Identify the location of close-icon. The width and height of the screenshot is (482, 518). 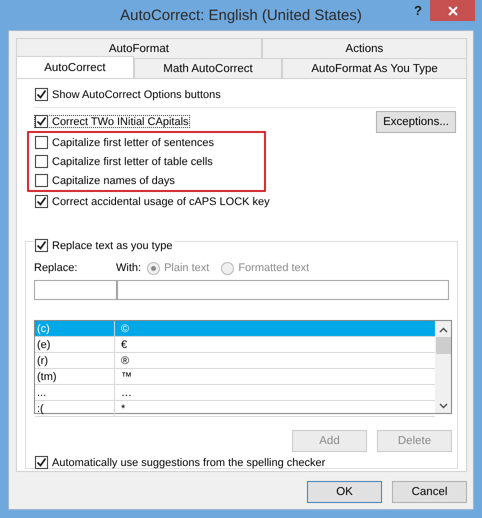
(452, 10).